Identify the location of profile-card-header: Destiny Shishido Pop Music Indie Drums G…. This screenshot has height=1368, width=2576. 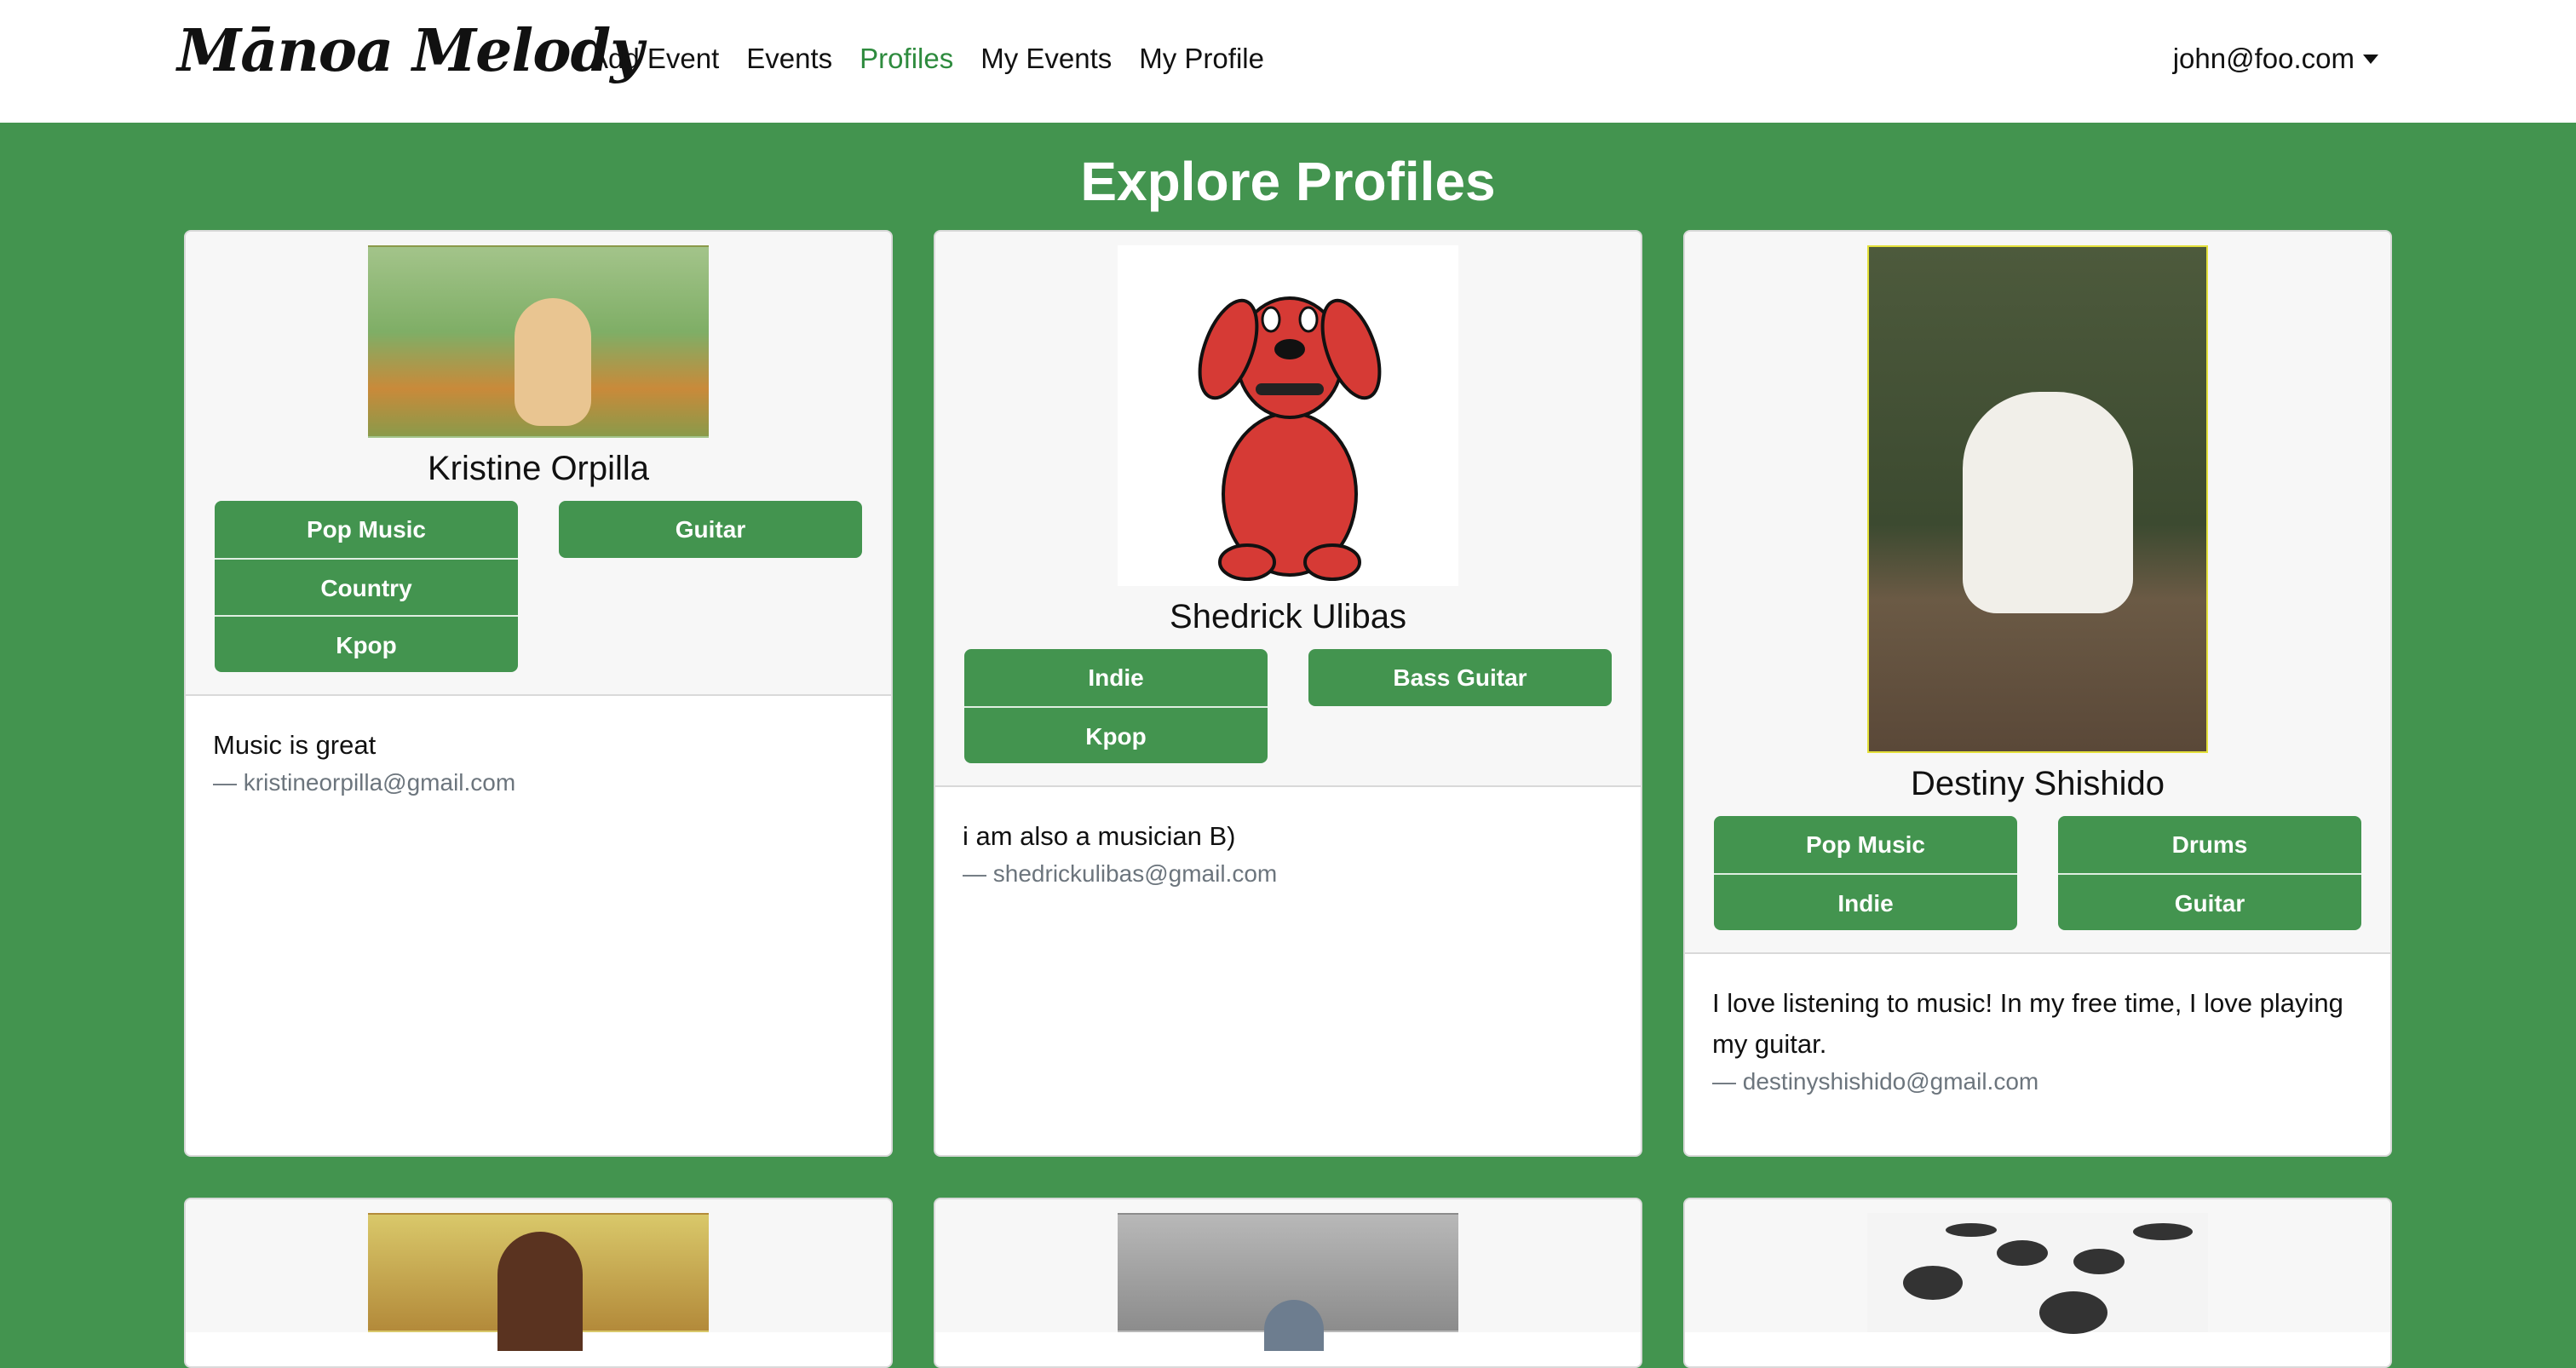
(2038, 593).